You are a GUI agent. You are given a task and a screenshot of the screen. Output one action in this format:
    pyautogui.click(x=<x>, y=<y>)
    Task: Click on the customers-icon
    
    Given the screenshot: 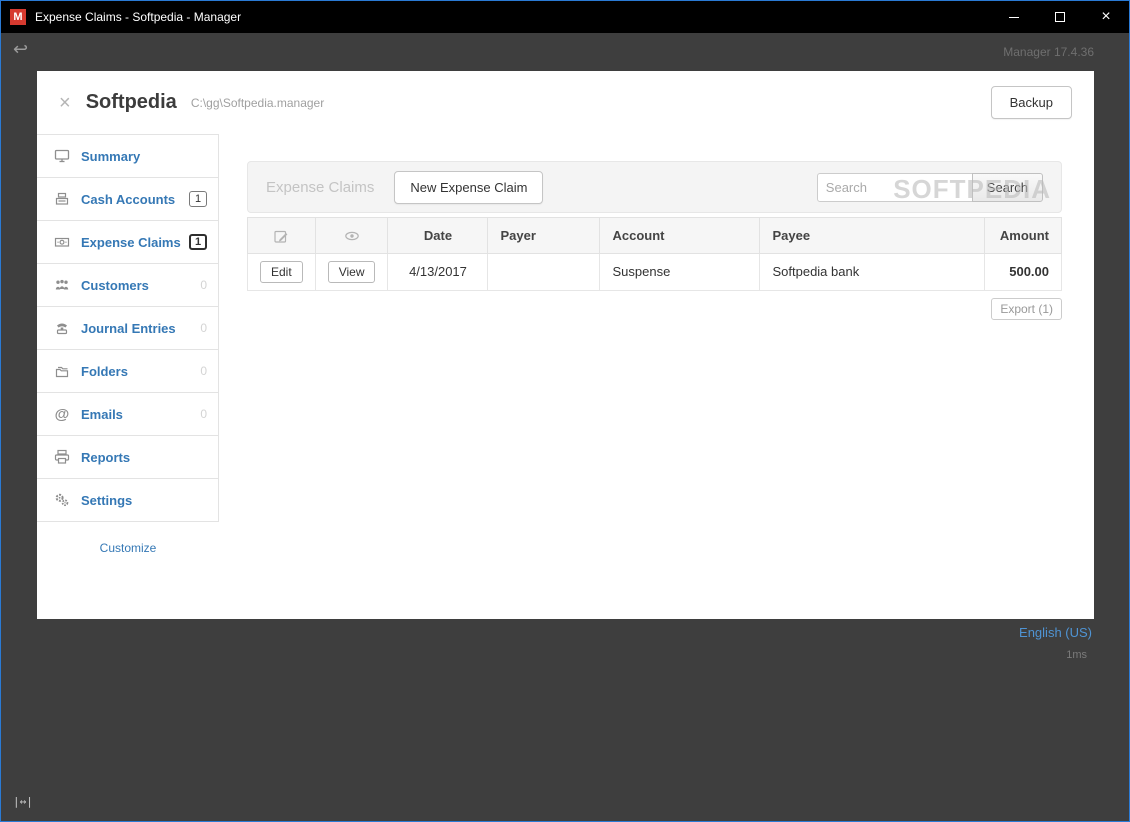 What is the action you would take?
    pyautogui.click(x=62, y=285)
    